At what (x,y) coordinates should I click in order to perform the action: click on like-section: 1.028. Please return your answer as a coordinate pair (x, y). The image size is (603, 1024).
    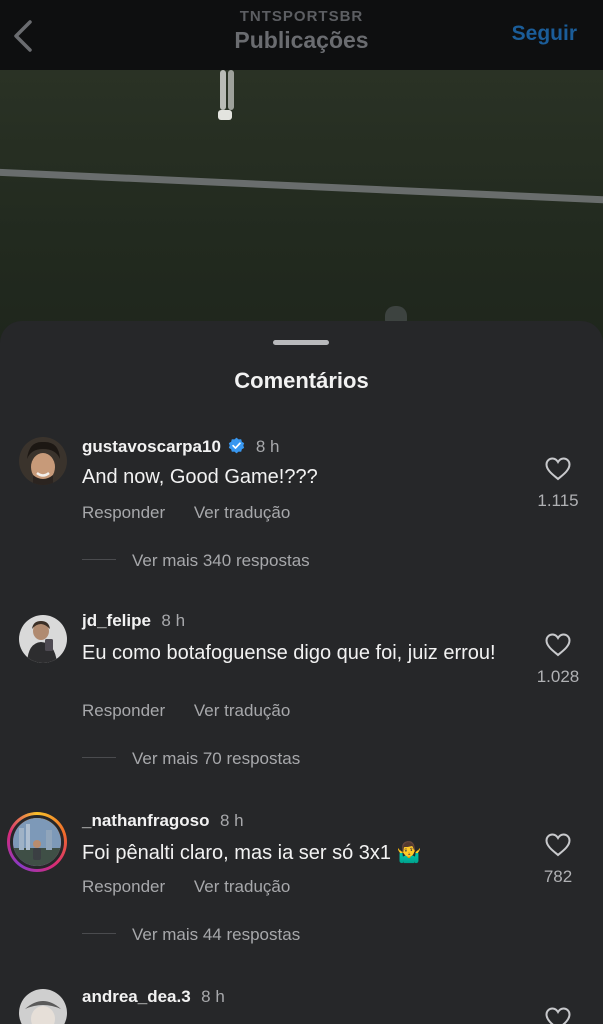
    Looking at the image, I should click on (558, 660).